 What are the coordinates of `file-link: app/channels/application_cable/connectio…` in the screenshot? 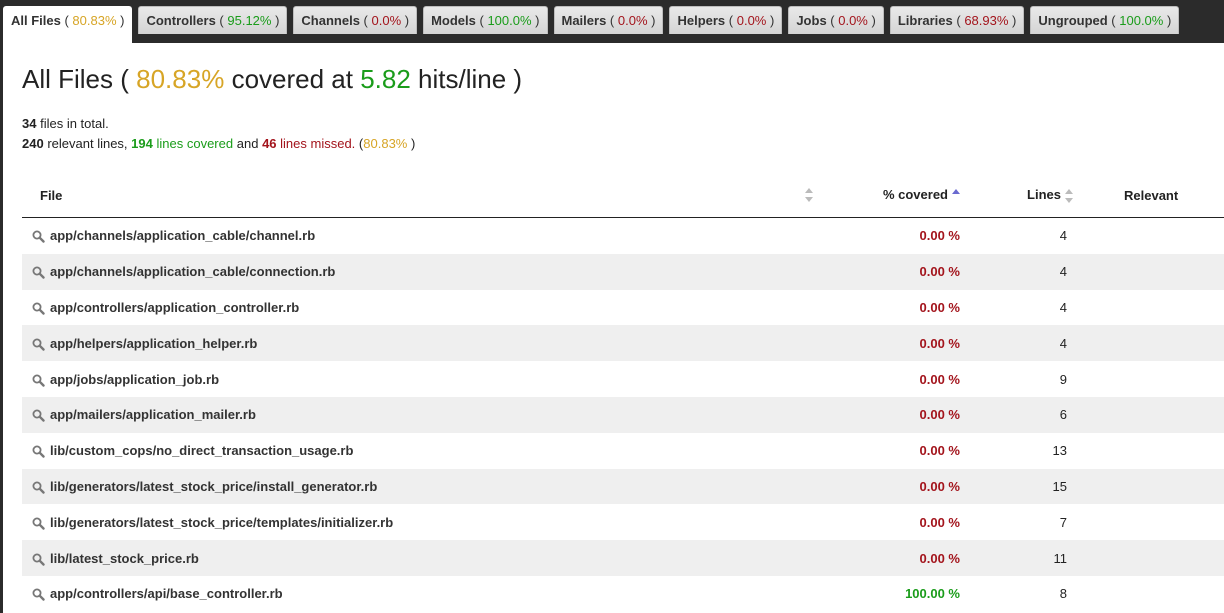 It's located at (192, 271).